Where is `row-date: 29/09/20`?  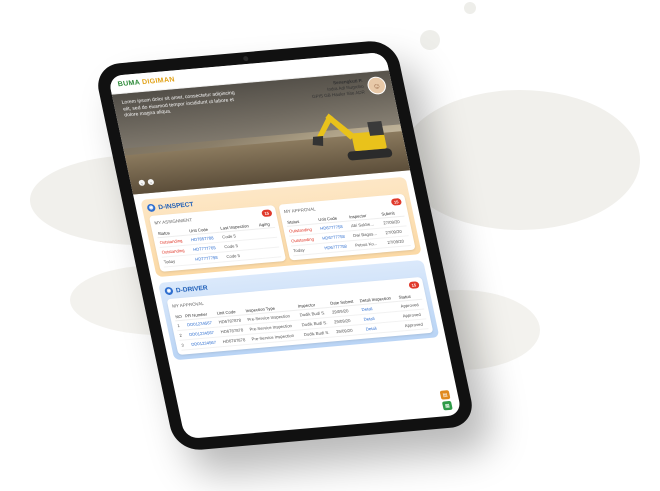
row-date: 29/09/20 is located at coordinates (350, 330).